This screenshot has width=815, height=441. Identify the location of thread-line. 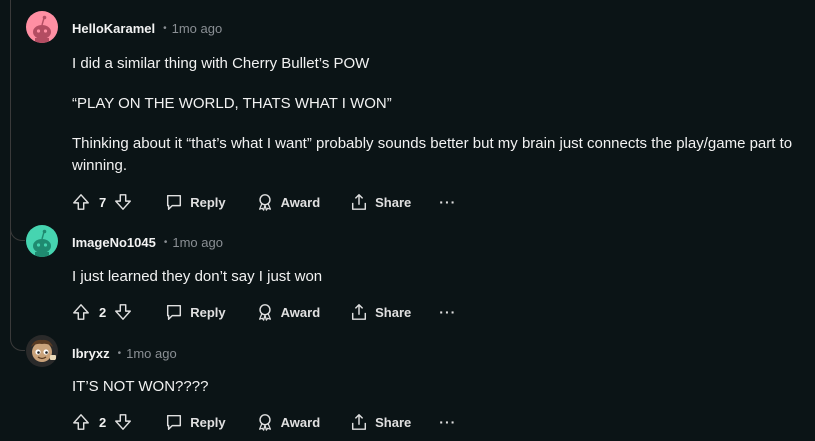
(10, 165).